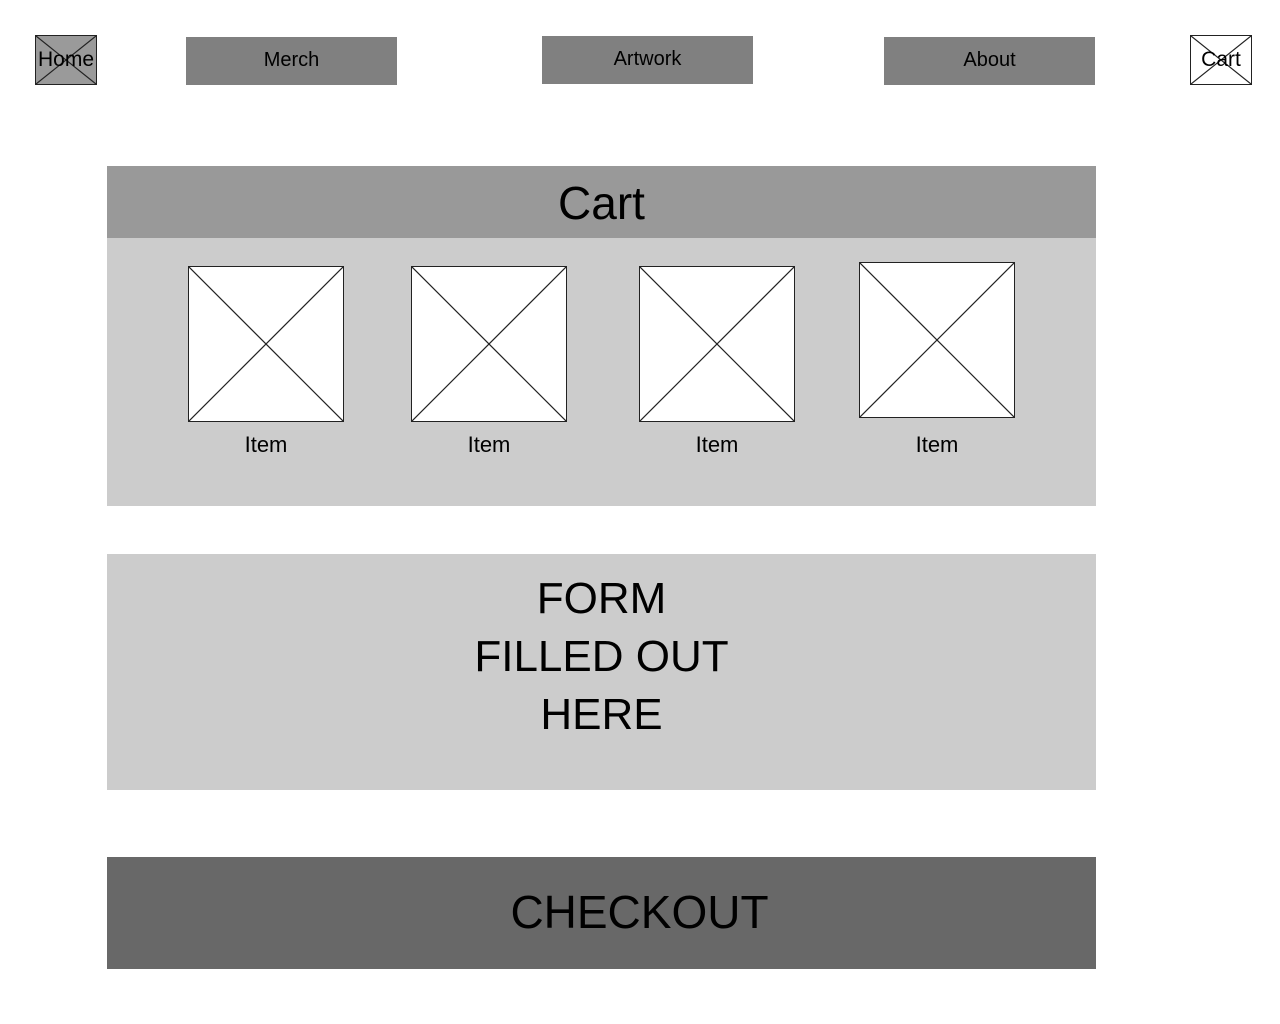 Image resolution: width=1280 pixels, height=1024 pixels. I want to click on home-nav-button: Home, so click(66, 60).